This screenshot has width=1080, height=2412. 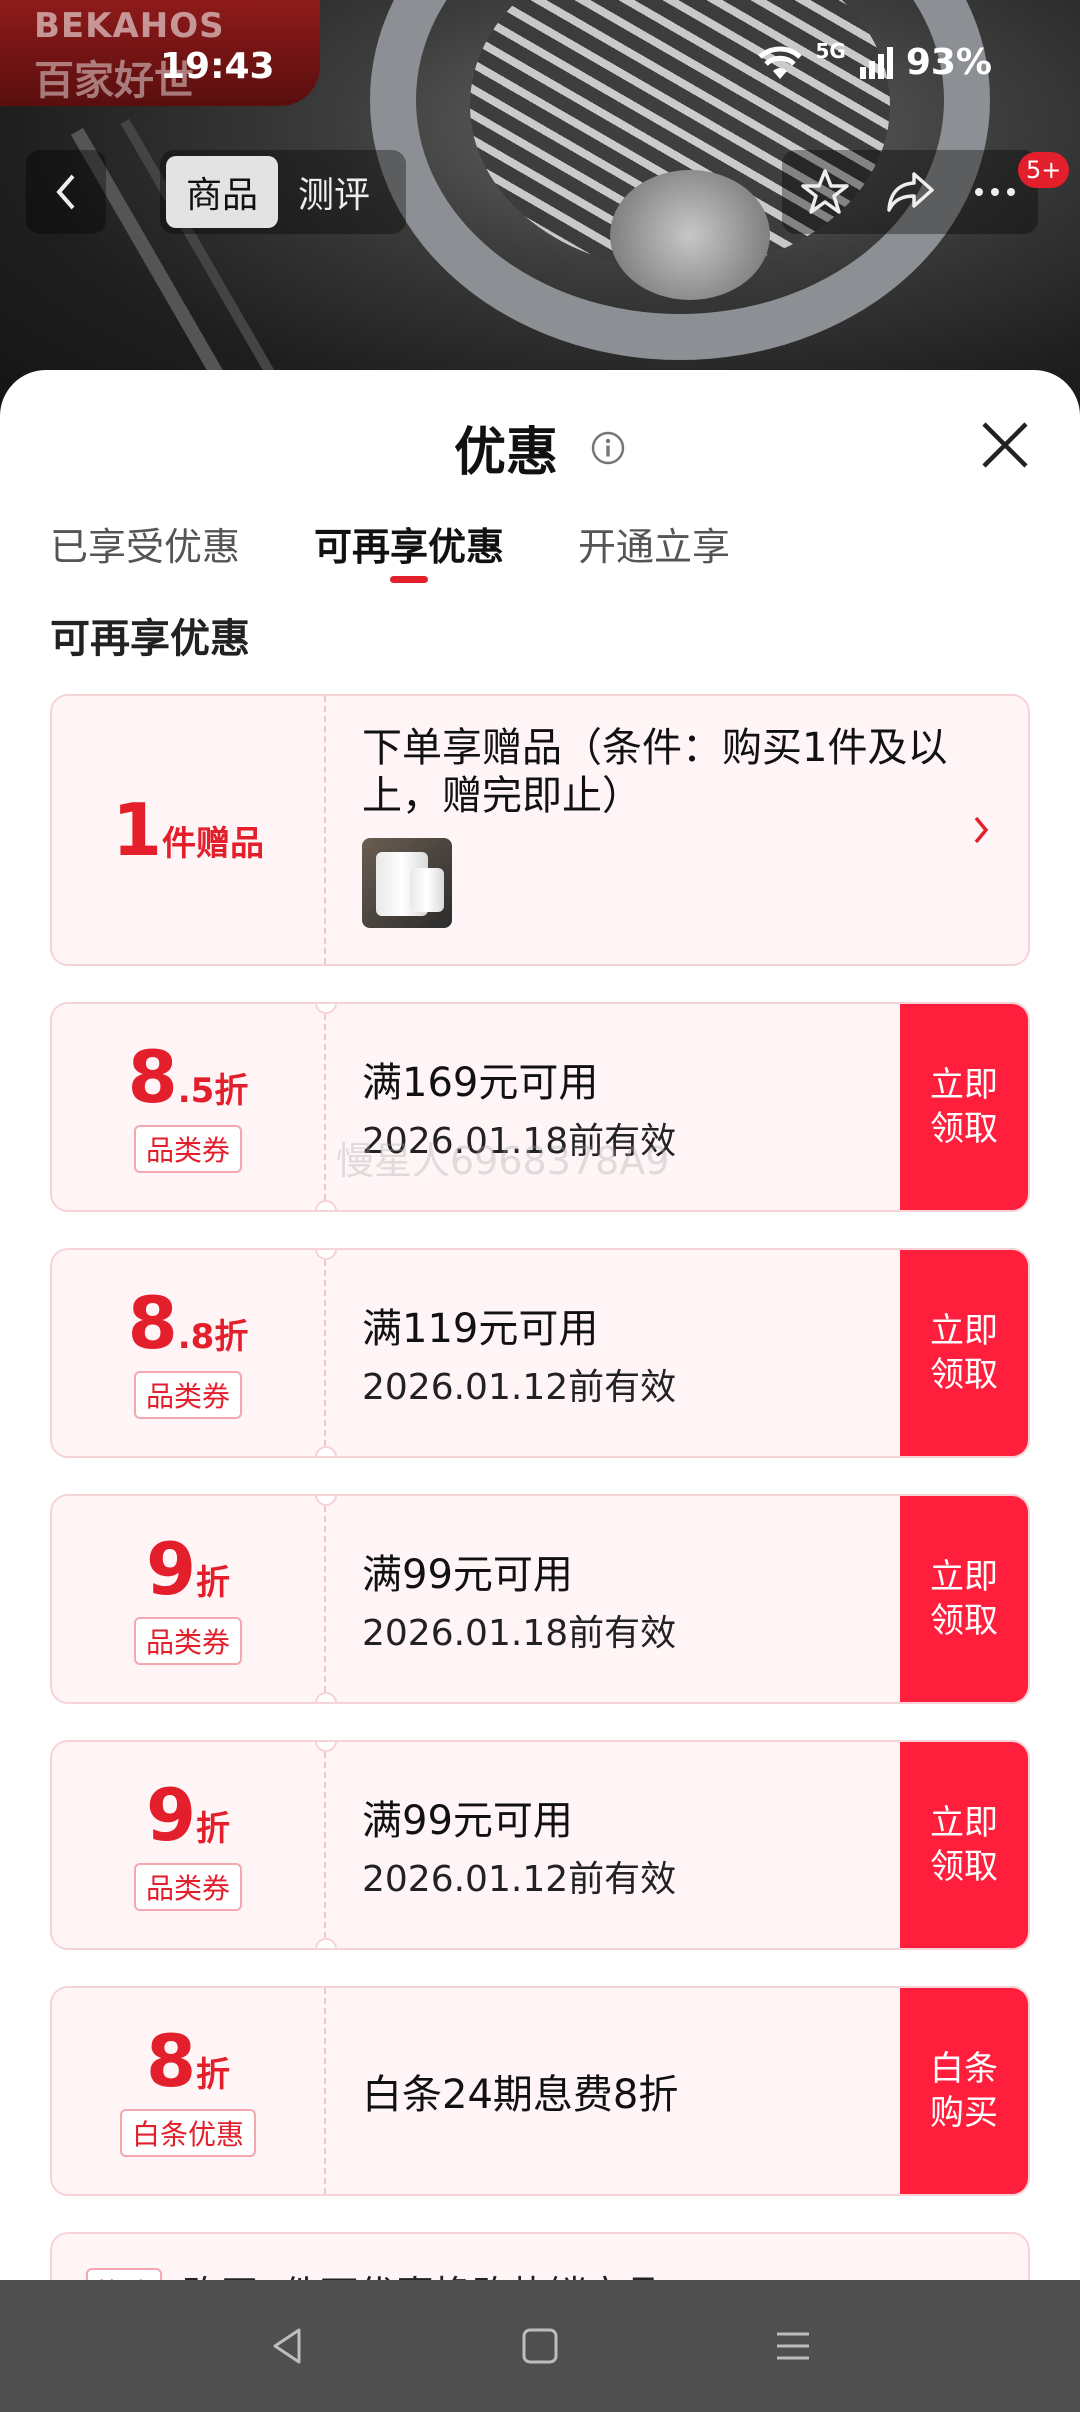 I want to click on exchange-text: 购买1件可优惠换购热销商品, so click(x=422, y=2272).